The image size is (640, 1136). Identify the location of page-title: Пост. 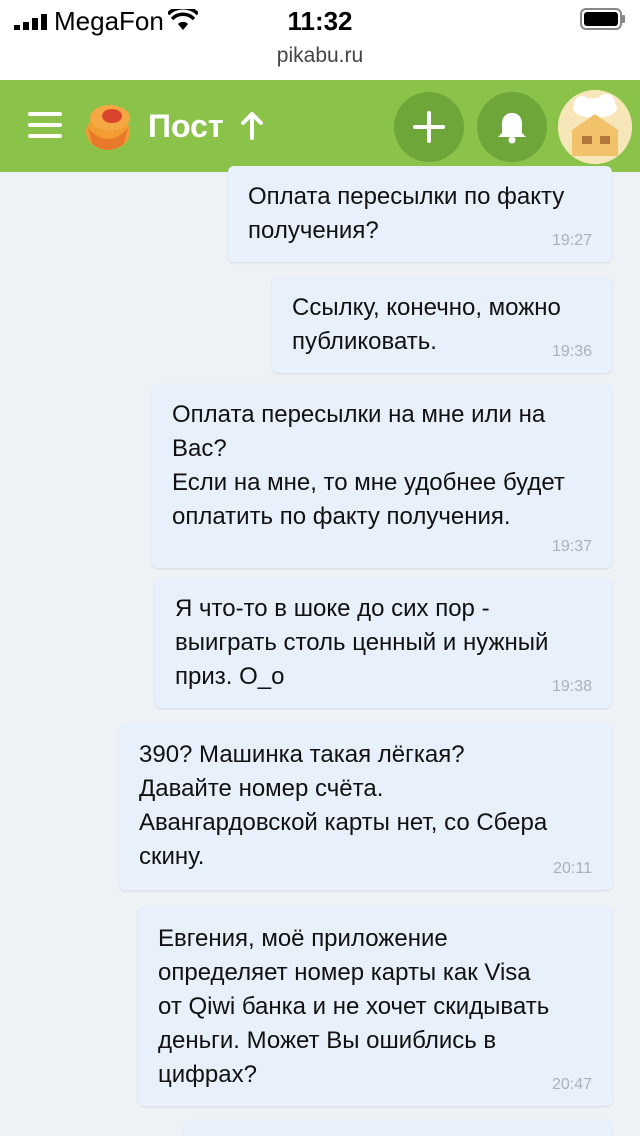
(186, 126).